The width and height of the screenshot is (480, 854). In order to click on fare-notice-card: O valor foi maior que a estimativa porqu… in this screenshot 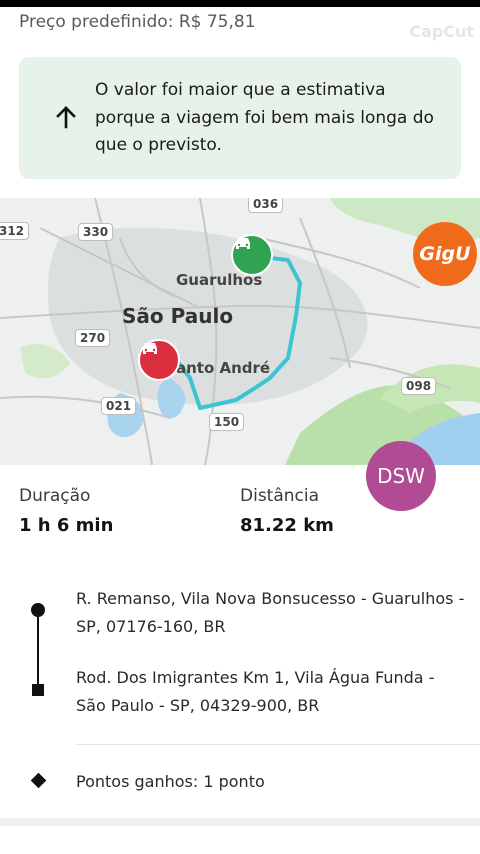, I will do `click(240, 118)`.